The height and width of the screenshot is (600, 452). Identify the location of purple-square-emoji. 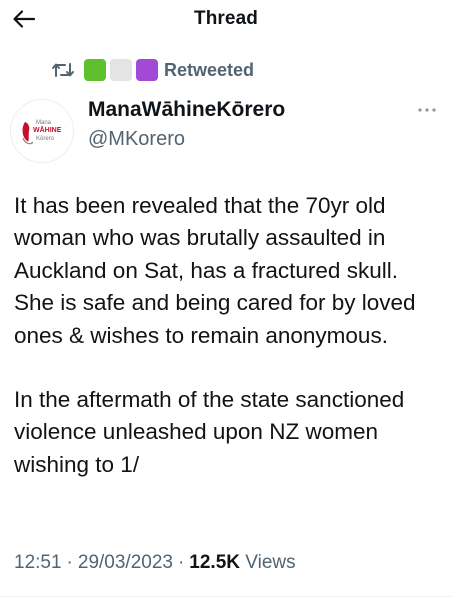
(147, 70).